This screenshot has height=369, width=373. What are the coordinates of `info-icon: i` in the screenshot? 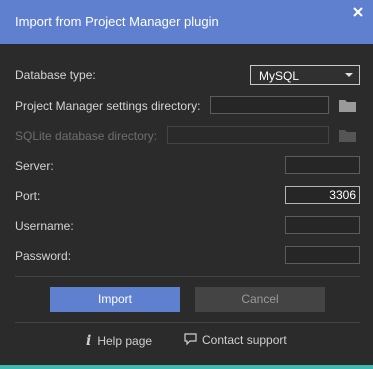 It's located at (89, 341).